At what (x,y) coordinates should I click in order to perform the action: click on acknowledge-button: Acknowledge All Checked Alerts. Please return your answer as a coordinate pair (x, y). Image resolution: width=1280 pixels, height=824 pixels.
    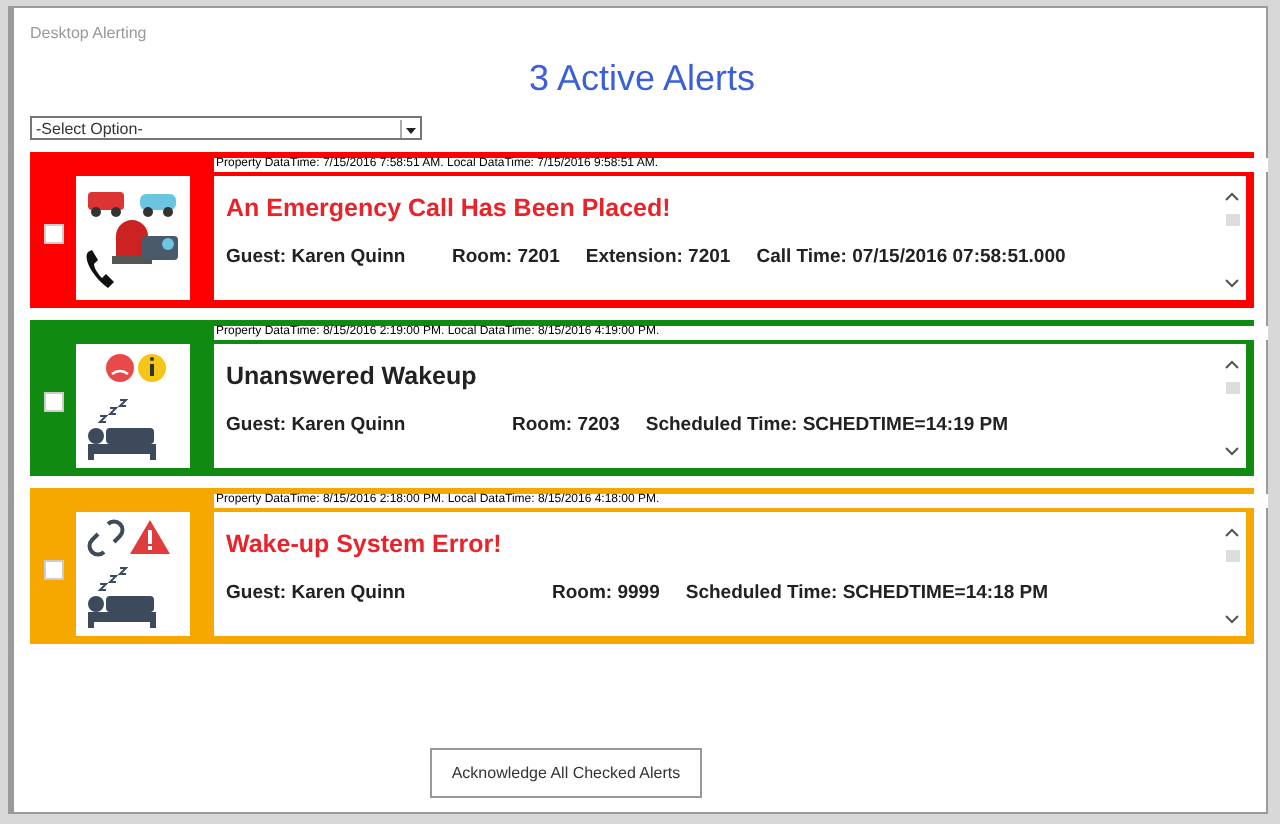
    Looking at the image, I should click on (566, 773).